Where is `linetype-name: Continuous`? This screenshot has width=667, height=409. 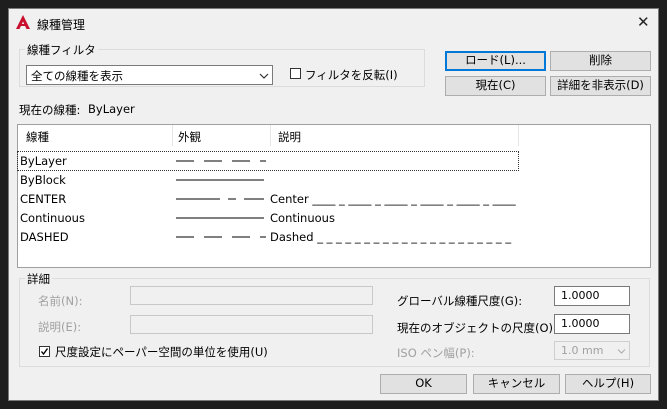 linetype-name: Continuous is located at coordinates (52, 218).